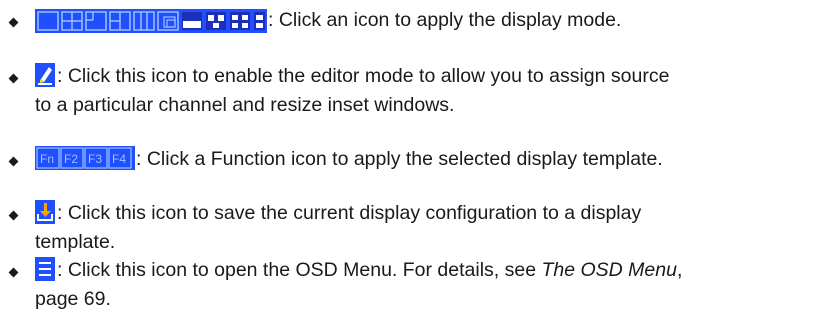 This screenshot has width=834, height=322. What do you see at coordinates (608, 270) in the screenshot?
I see `osd-menu-reference-link: The OSD Menu` at bounding box center [608, 270].